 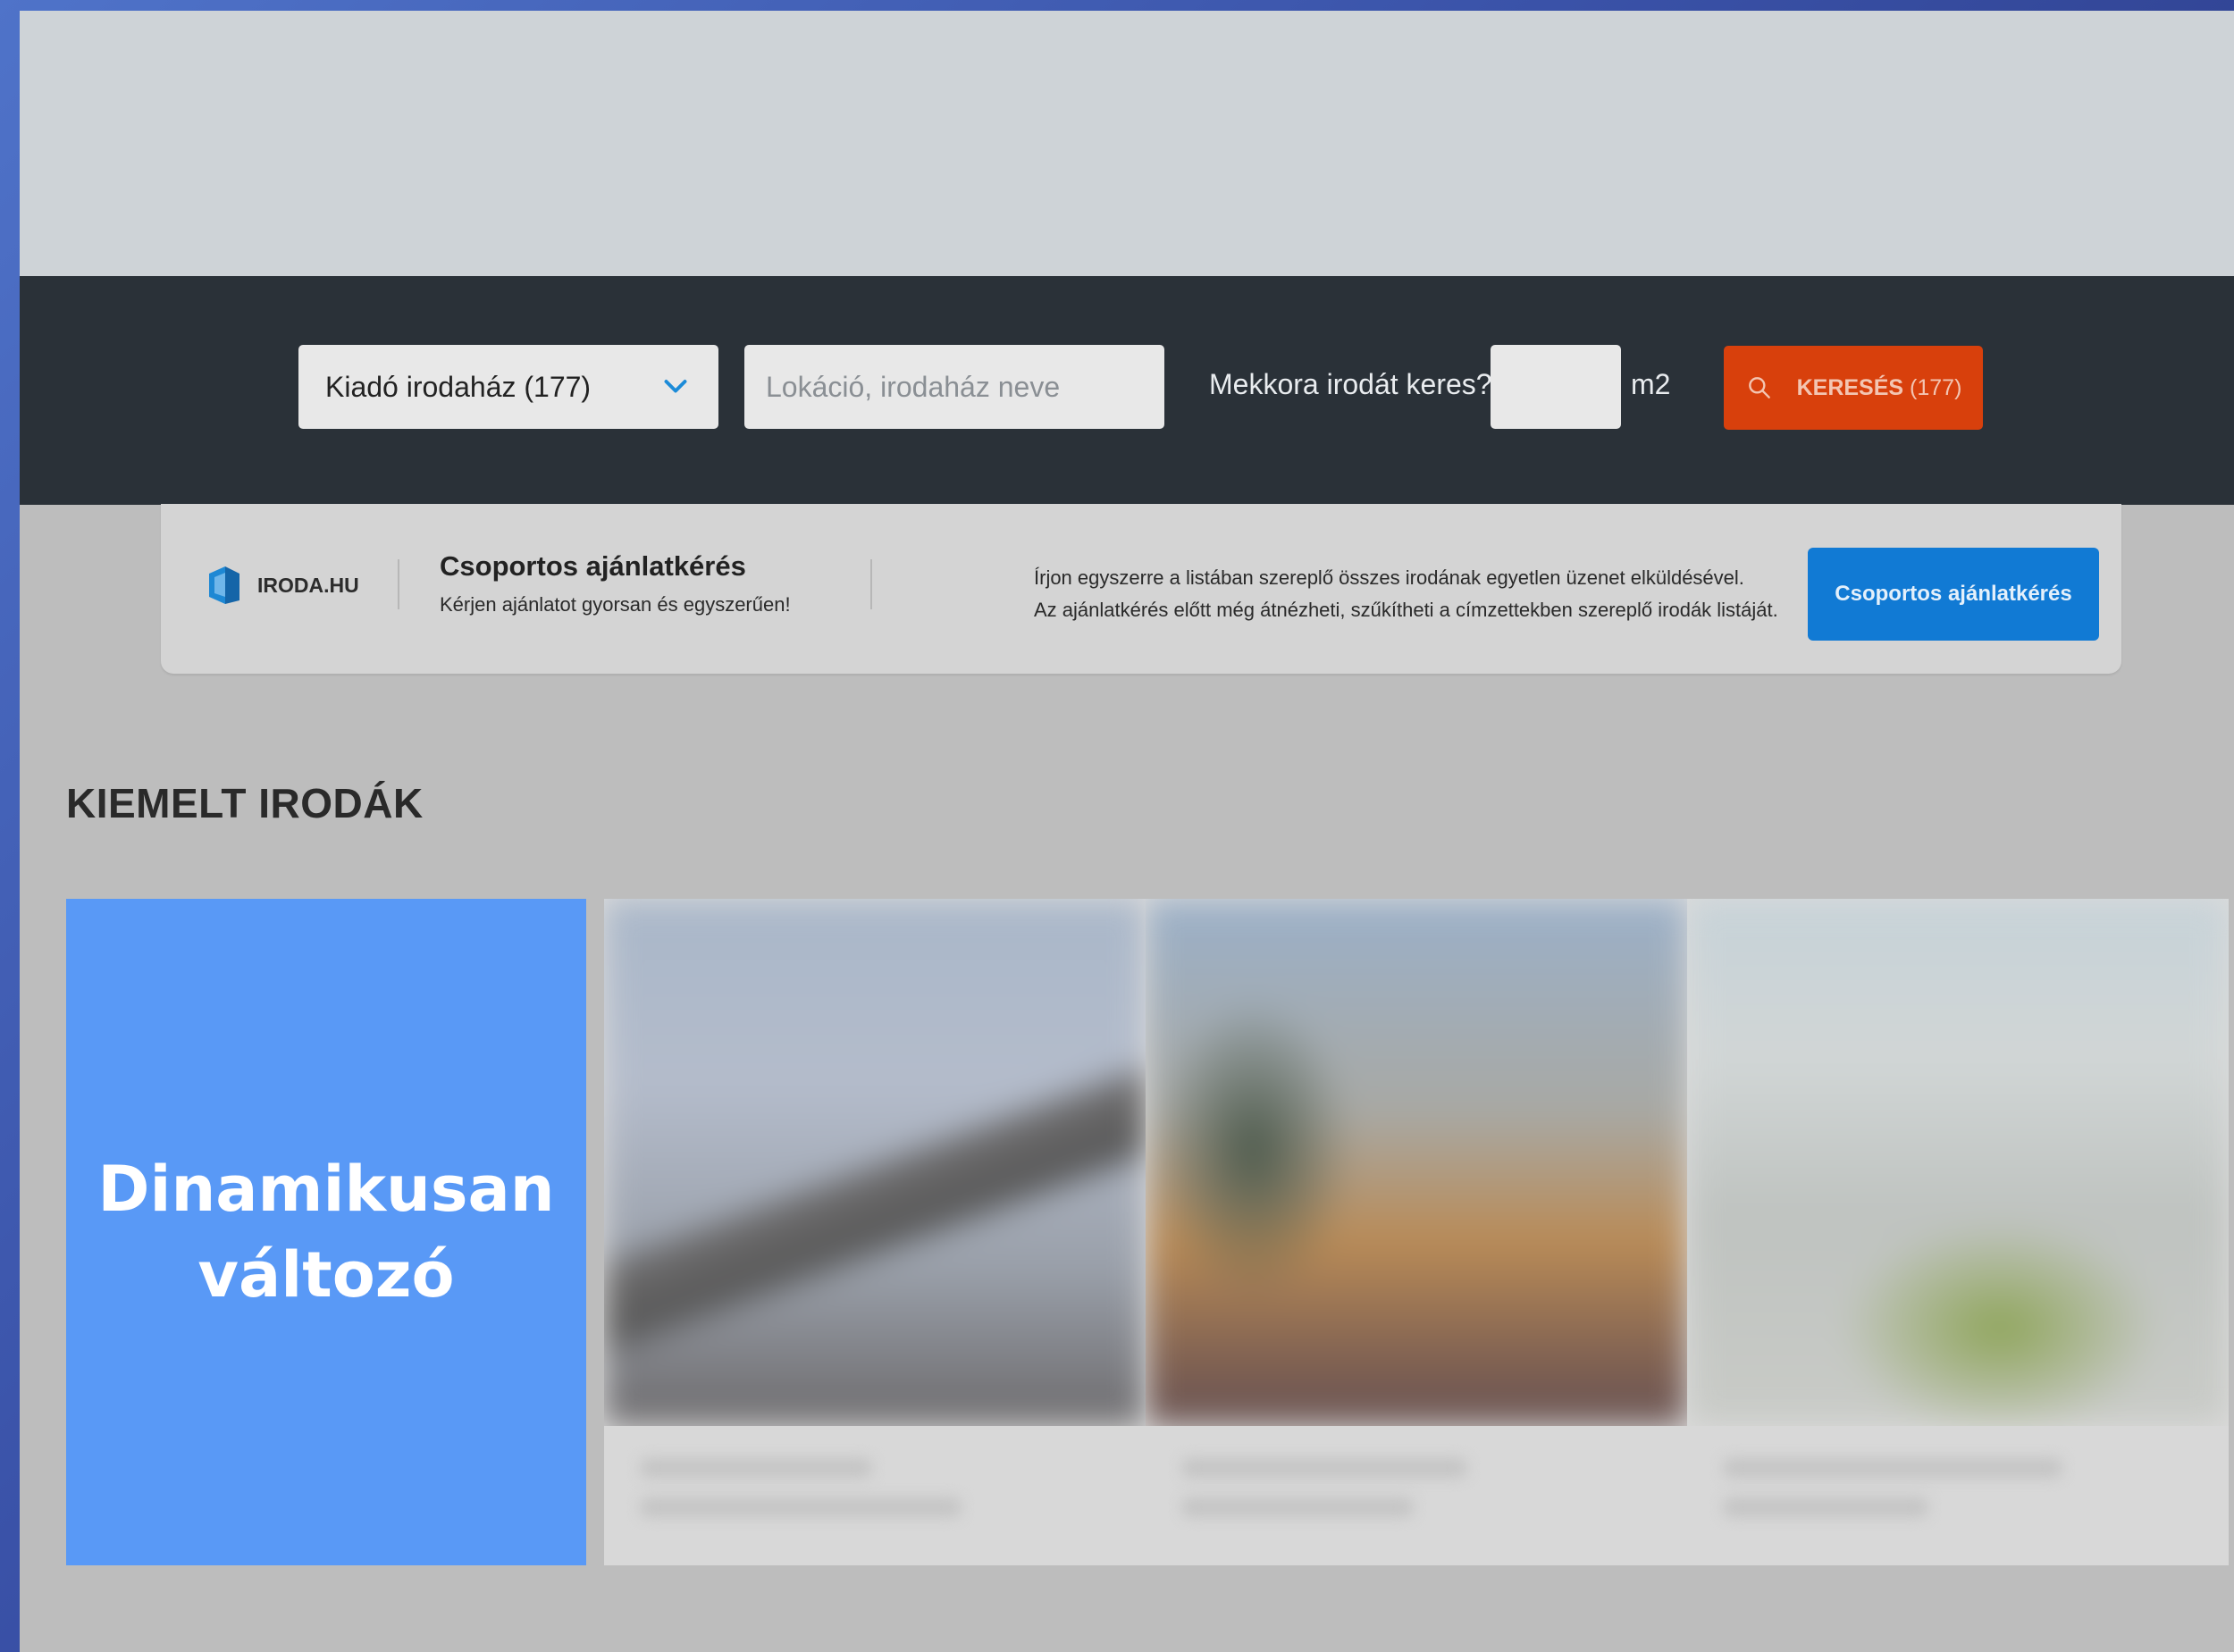 I want to click on search-button: KERESÉS (177), so click(x=1853, y=388).